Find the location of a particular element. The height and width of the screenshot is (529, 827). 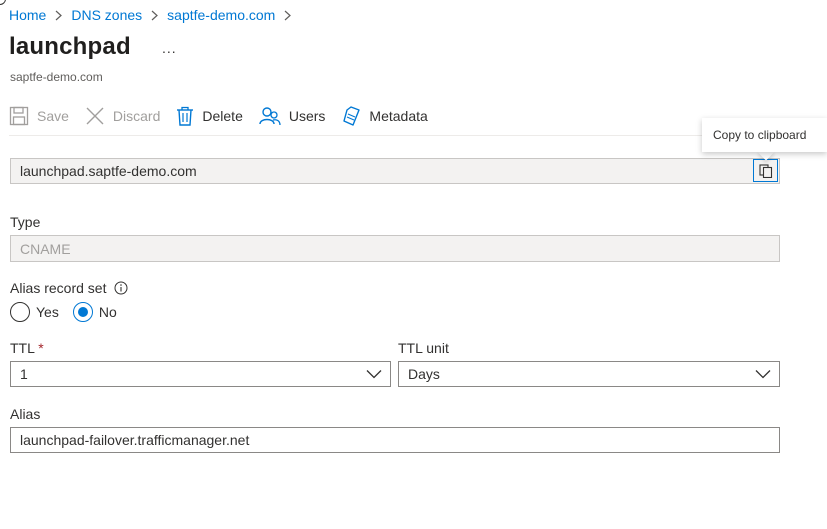

type-value: CNAME is located at coordinates (45, 248).